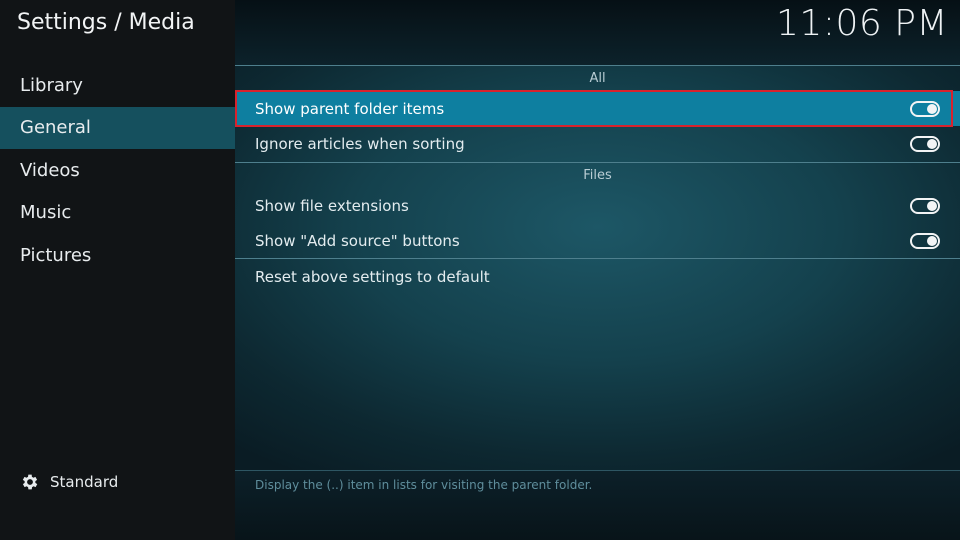 The height and width of the screenshot is (540, 960). I want to click on sidebar-item-general: General, so click(117, 127).